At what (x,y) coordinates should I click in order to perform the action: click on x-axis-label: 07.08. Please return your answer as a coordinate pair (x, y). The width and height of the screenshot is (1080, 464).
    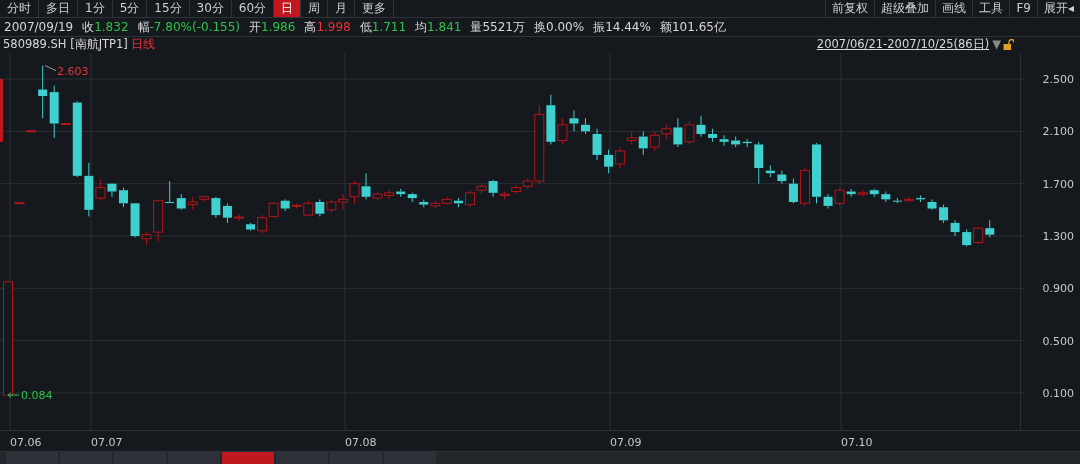
    Looking at the image, I should click on (361, 443).